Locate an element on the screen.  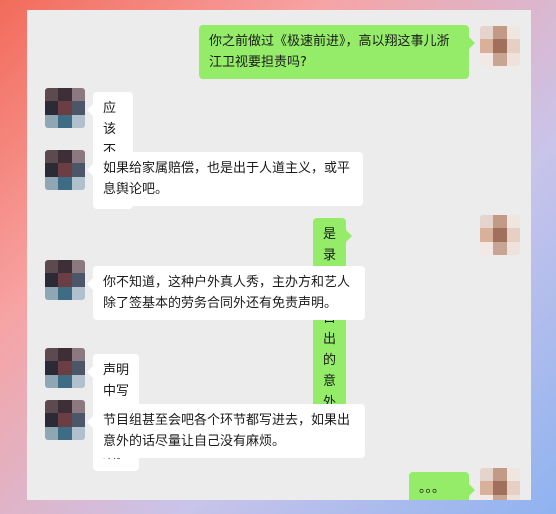
message-text: 你之前做过《极速前进》，高以翔这事儿浙江卫视要担责吗? is located at coordinates (329, 52).